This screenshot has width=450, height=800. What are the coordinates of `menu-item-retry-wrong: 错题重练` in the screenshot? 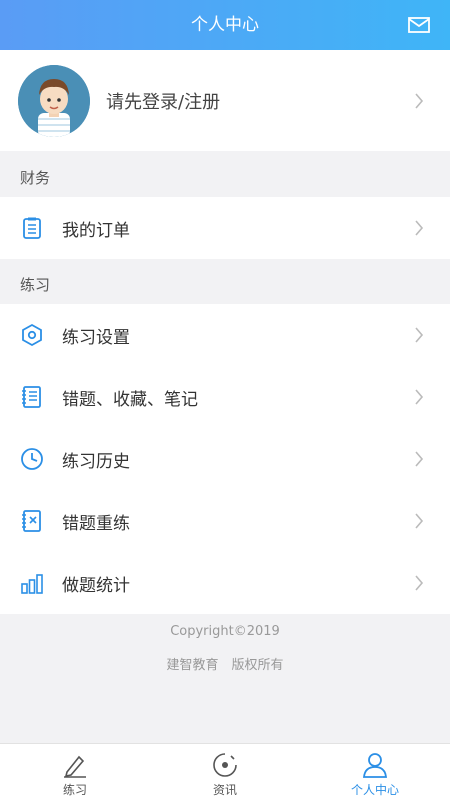 It's located at (225, 521).